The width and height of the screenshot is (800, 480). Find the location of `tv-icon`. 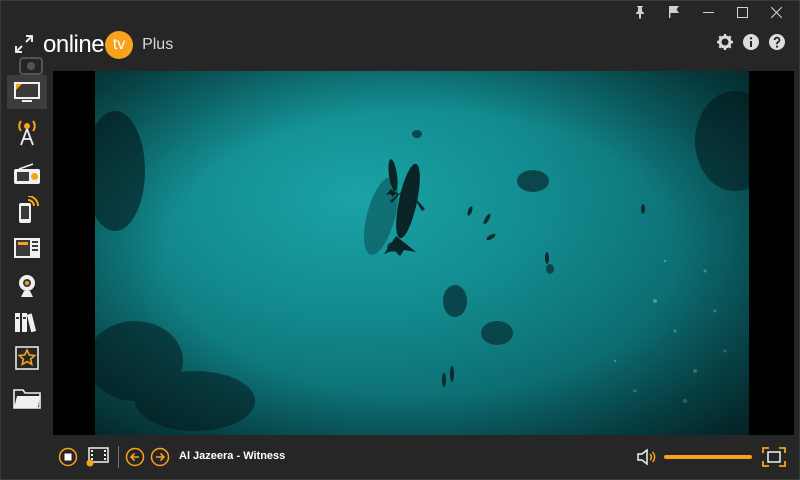

tv-icon is located at coordinates (27, 92).